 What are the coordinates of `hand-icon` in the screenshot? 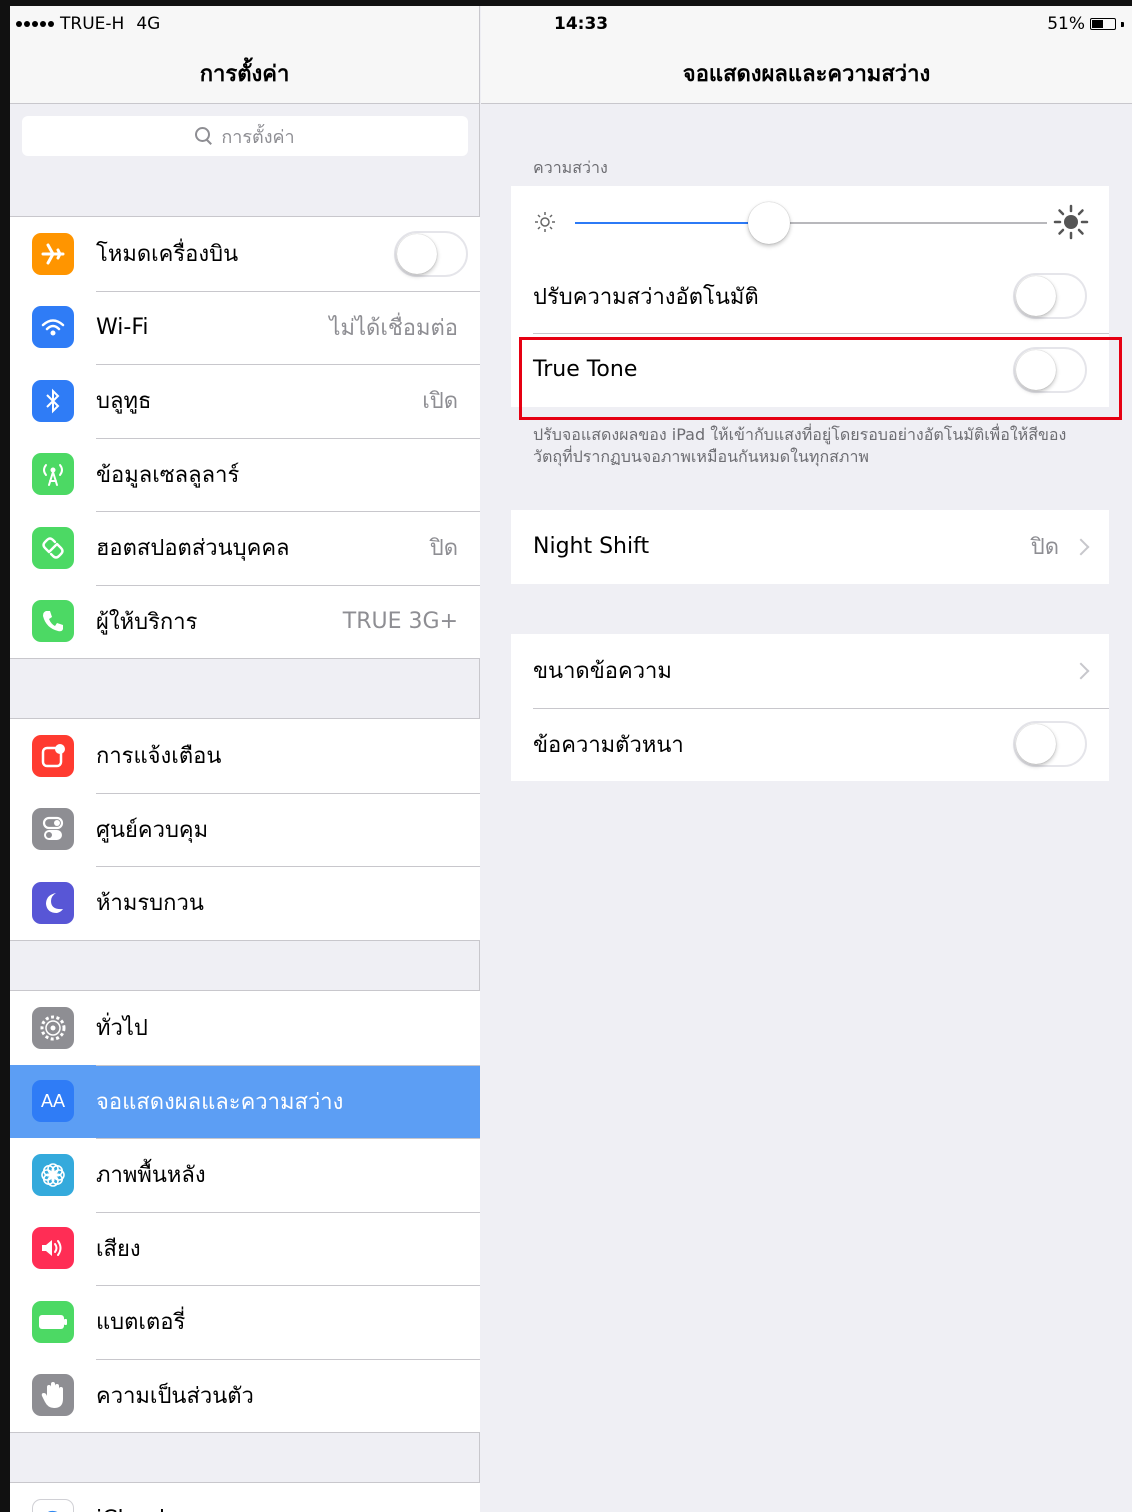 It's located at (53, 1395).